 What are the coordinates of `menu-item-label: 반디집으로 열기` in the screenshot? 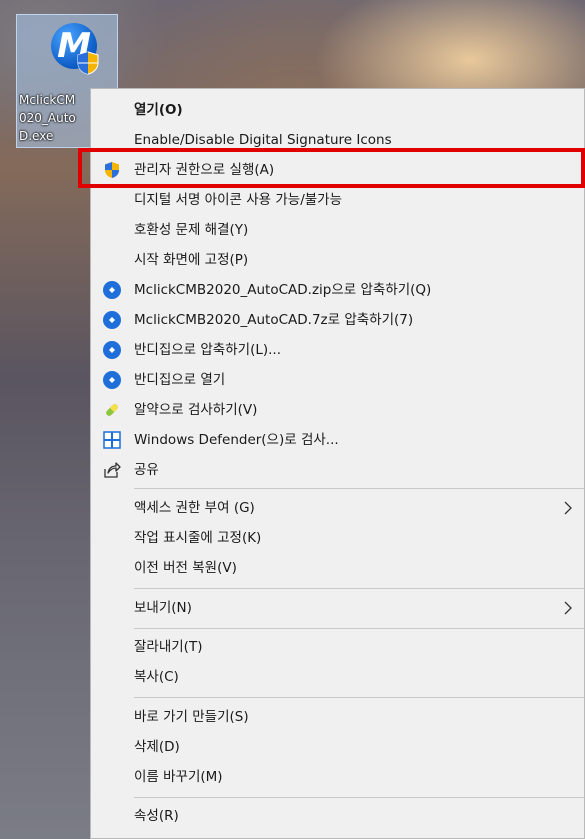 It's located at (180, 380).